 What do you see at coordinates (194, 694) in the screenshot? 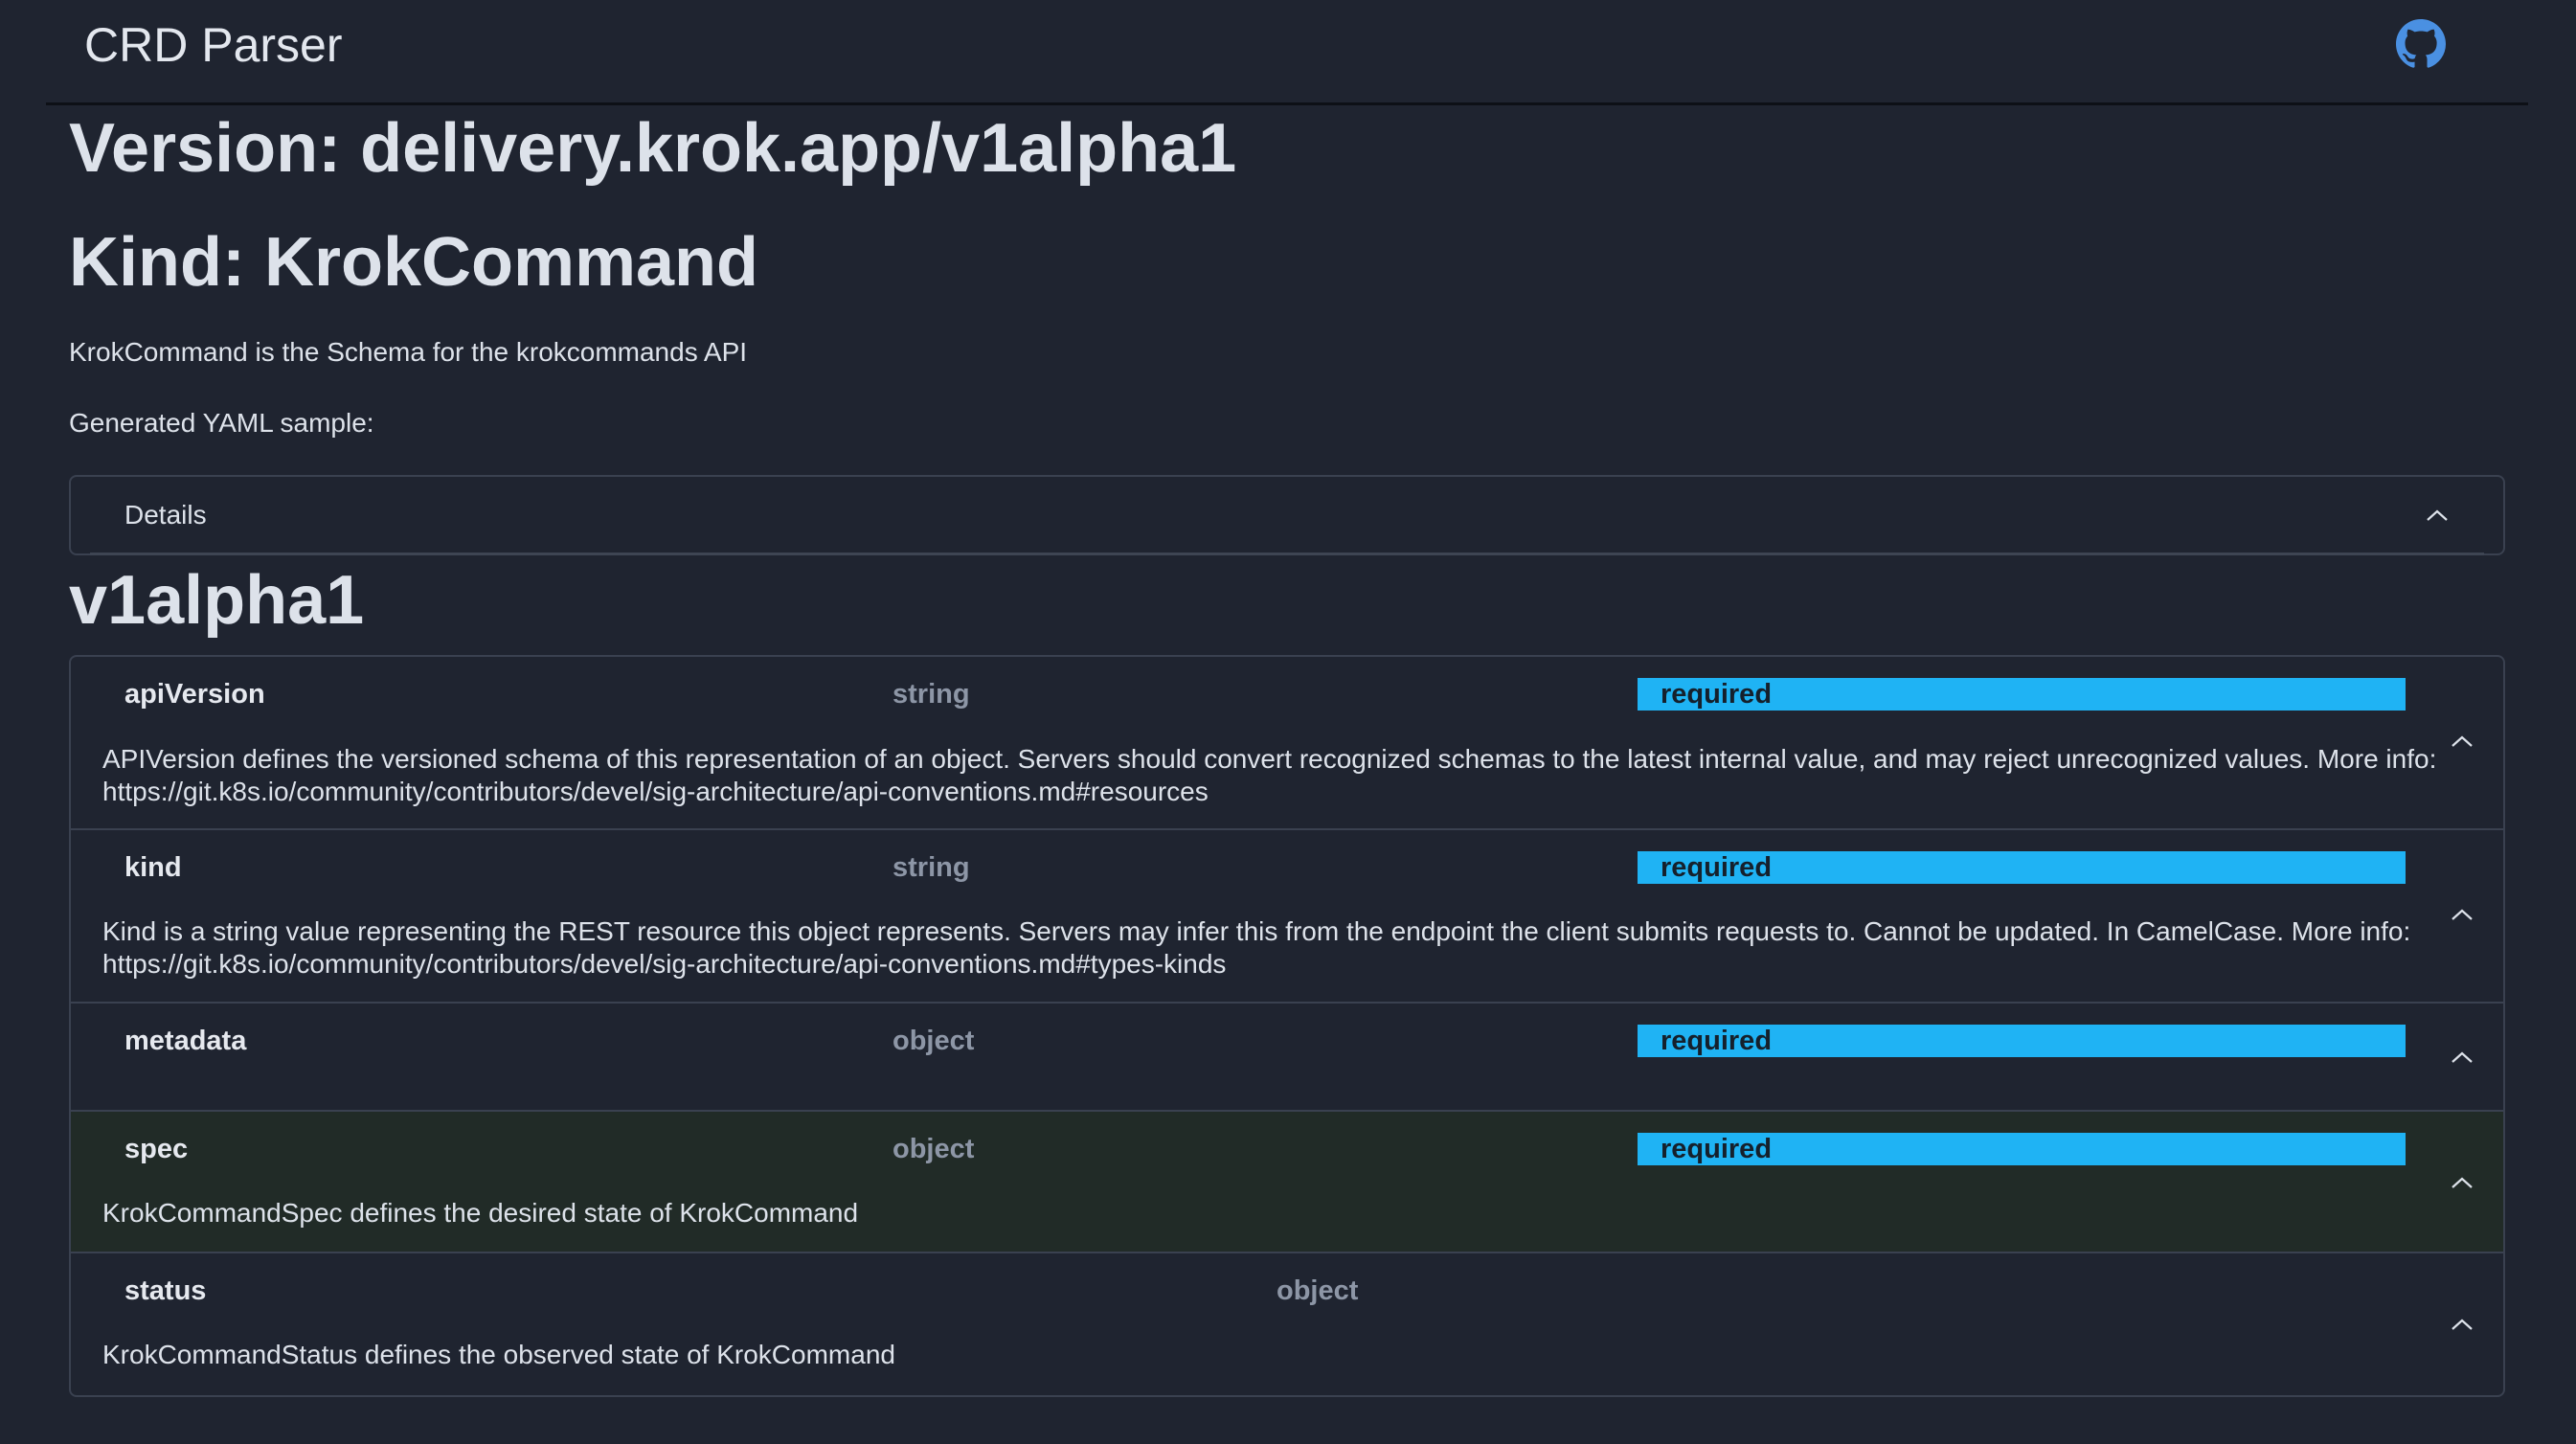
I see `field-name: apiVersion` at bounding box center [194, 694].